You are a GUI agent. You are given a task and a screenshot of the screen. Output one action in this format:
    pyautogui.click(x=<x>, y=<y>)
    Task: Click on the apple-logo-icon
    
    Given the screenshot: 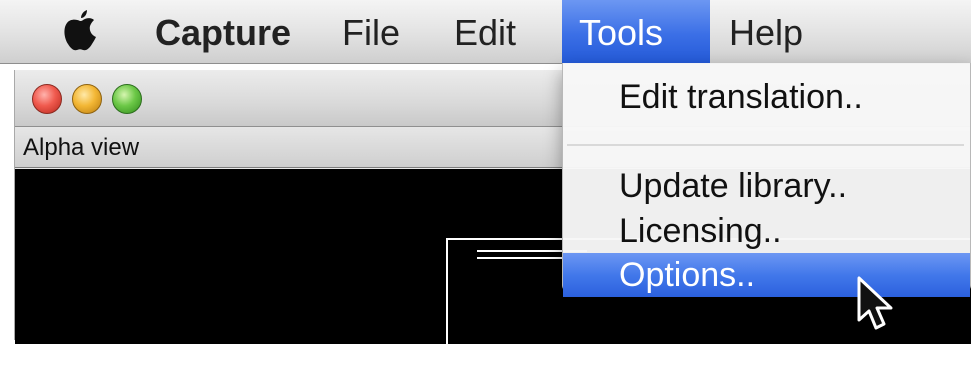 What is the action you would take?
    pyautogui.click(x=80, y=30)
    